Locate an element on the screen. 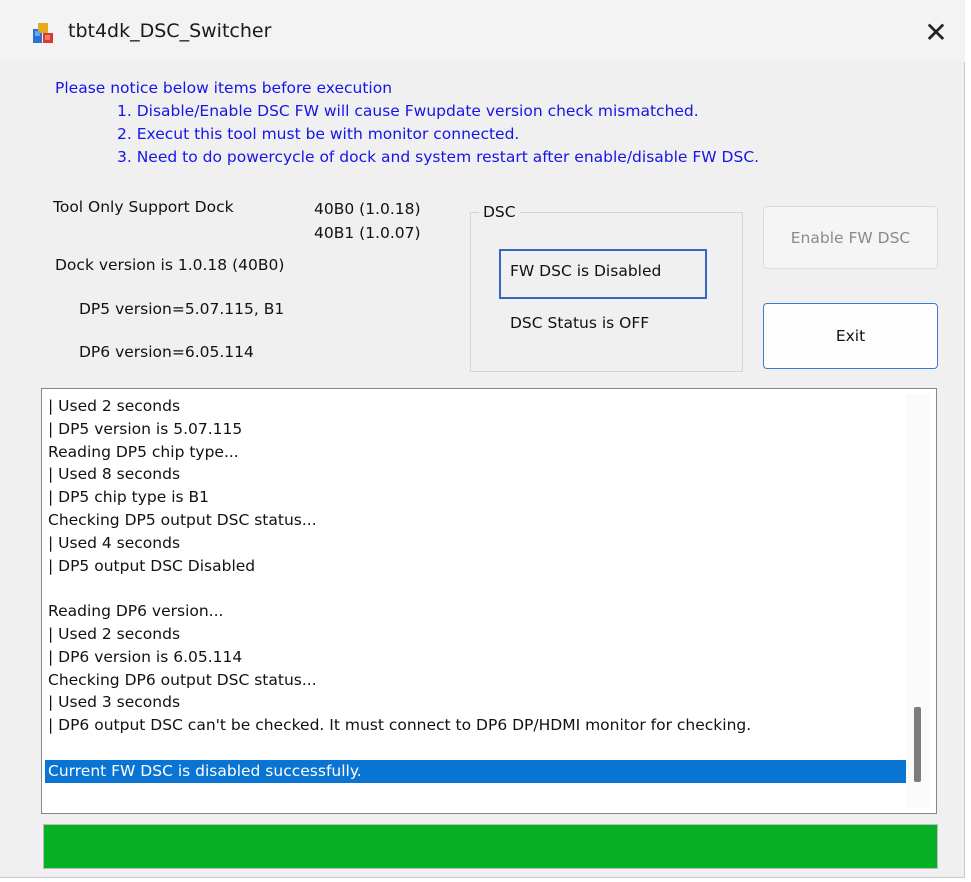 This screenshot has height=882, width=971. log-line: | DP5 chip type is B1 is located at coordinates (476, 497).